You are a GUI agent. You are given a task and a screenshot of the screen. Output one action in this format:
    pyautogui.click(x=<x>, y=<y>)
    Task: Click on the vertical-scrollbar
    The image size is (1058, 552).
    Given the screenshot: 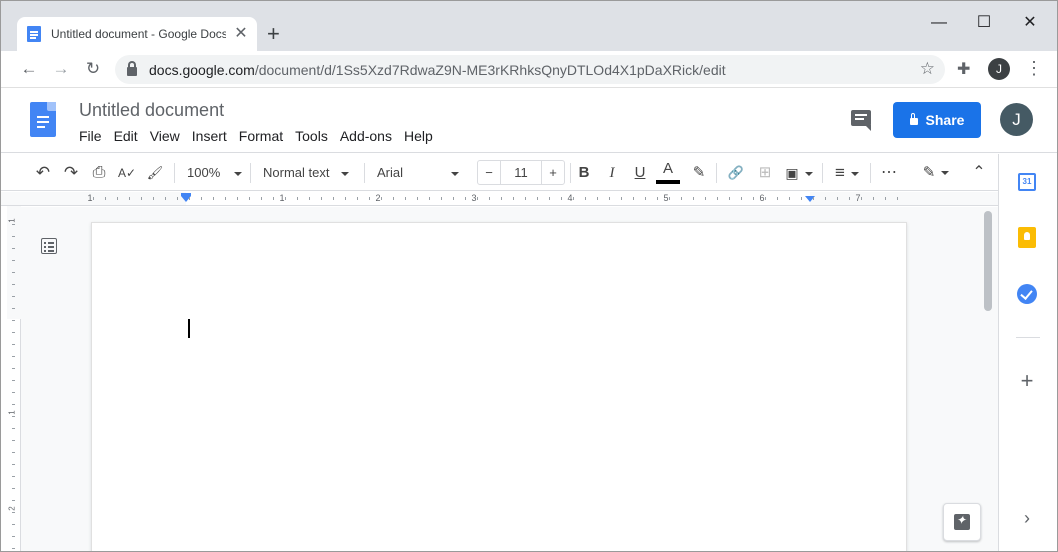 What is the action you would take?
    pyautogui.click(x=988, y=261)
    